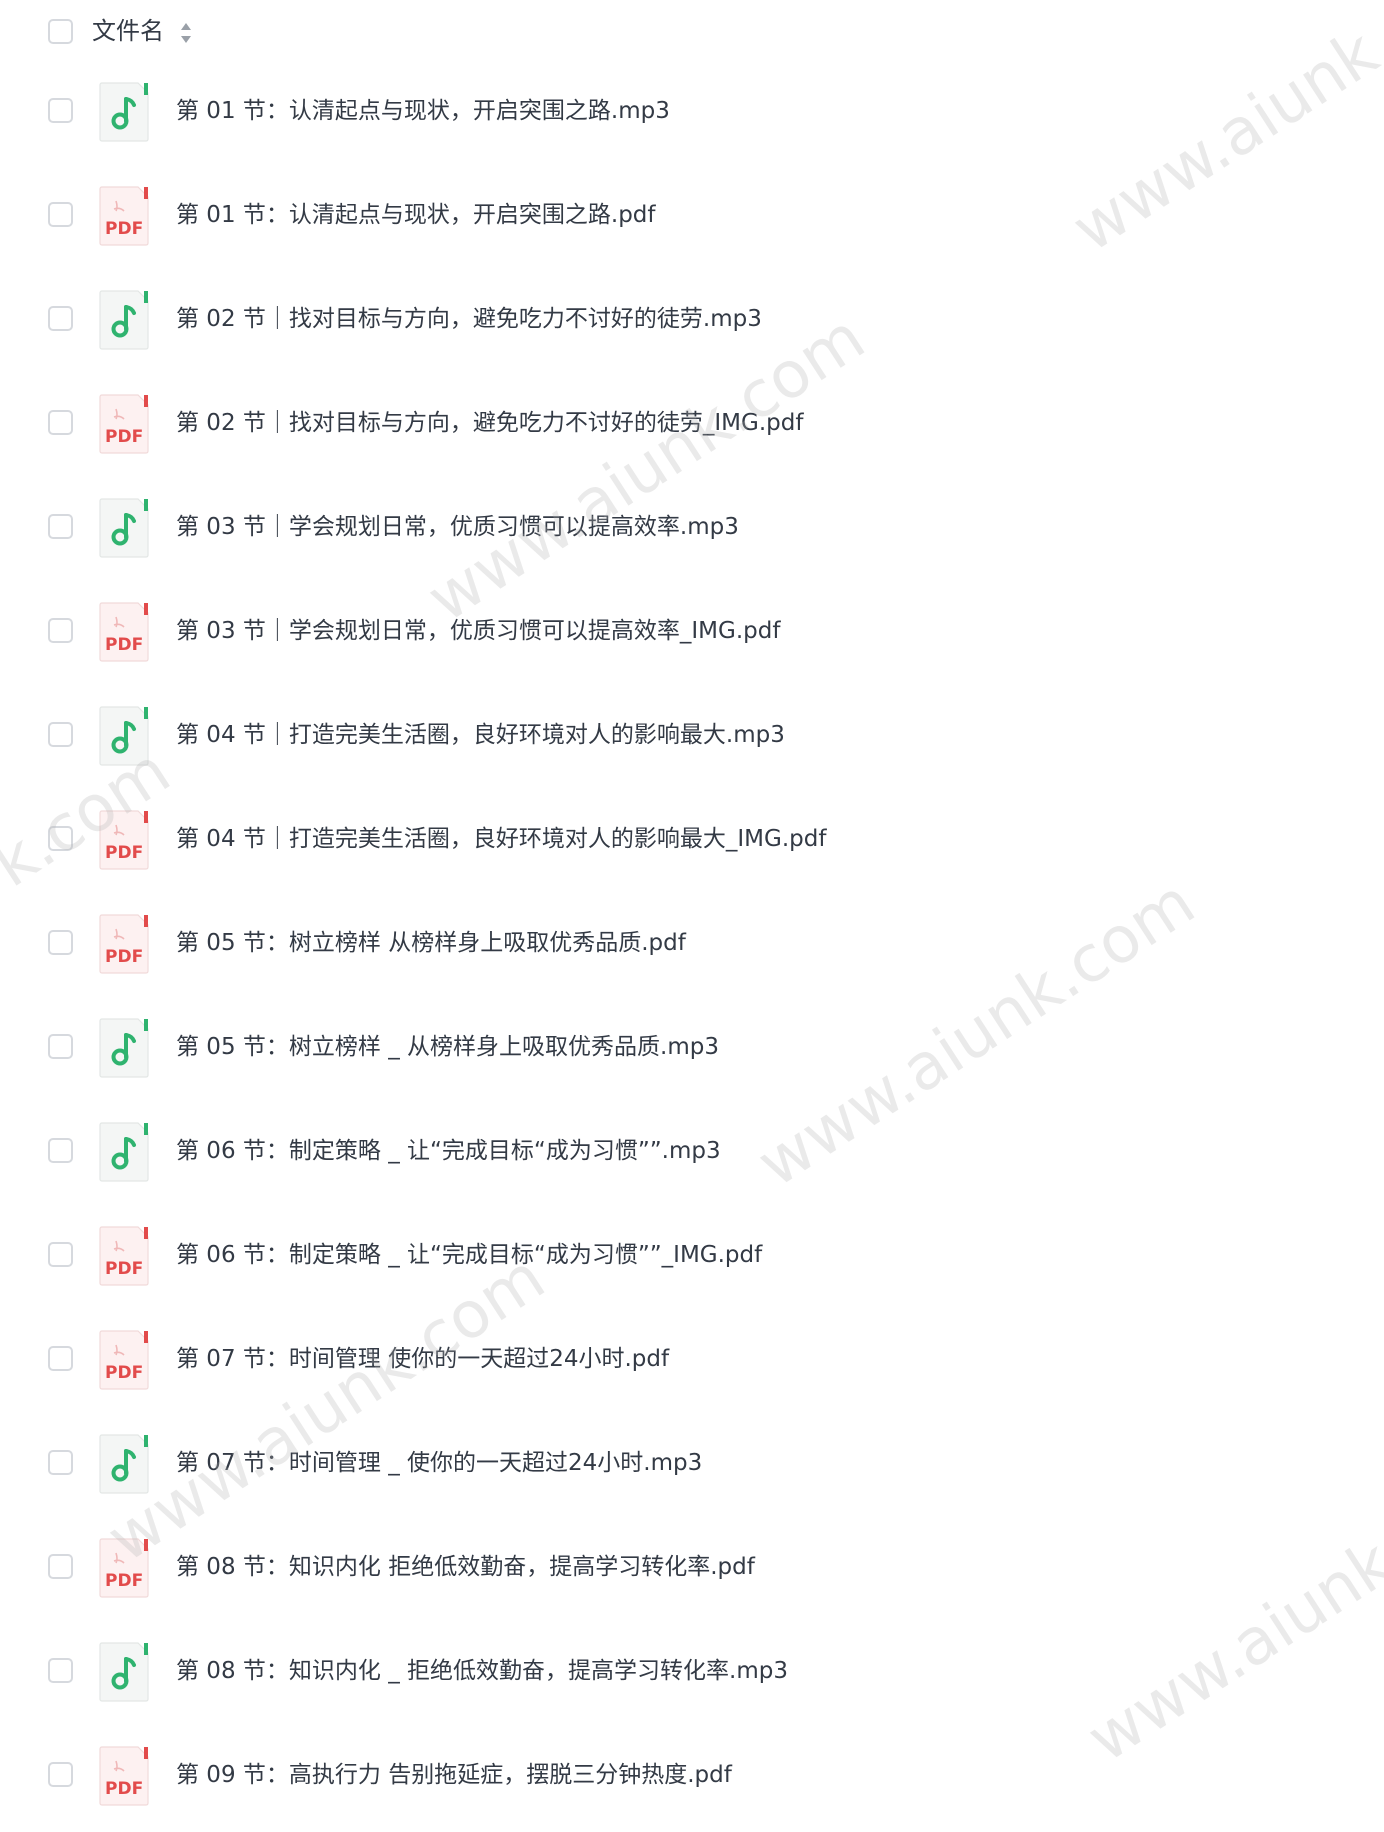 The width and height of the screenshot is (1384, 1832). What do you see at coordinates (439, 1463) in the screenshot?
I see `file-name-link: 第 07 节：时间管理 _ 使你的一天超过24小时.mp3` at bounding box center [439, 1463].